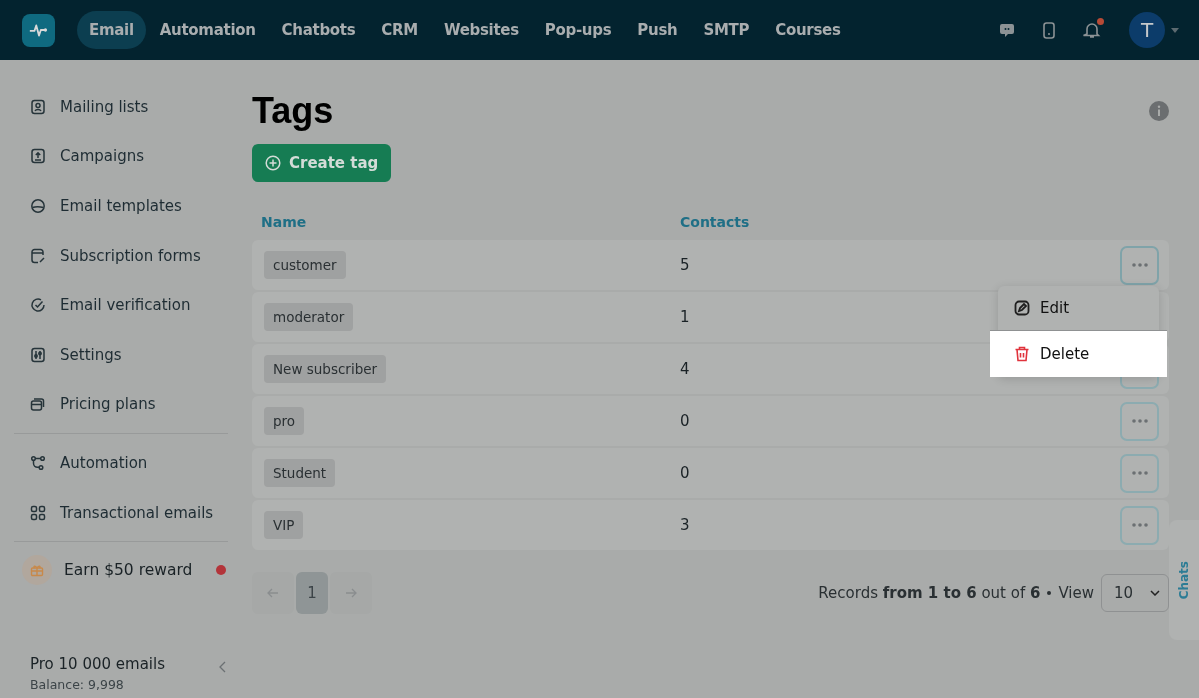 This screenshot has height=698, width=1199. What do you see at coordinates (38, 354) in the screenshot?
I see `sliders-icon` at bounding box center [38, 354].